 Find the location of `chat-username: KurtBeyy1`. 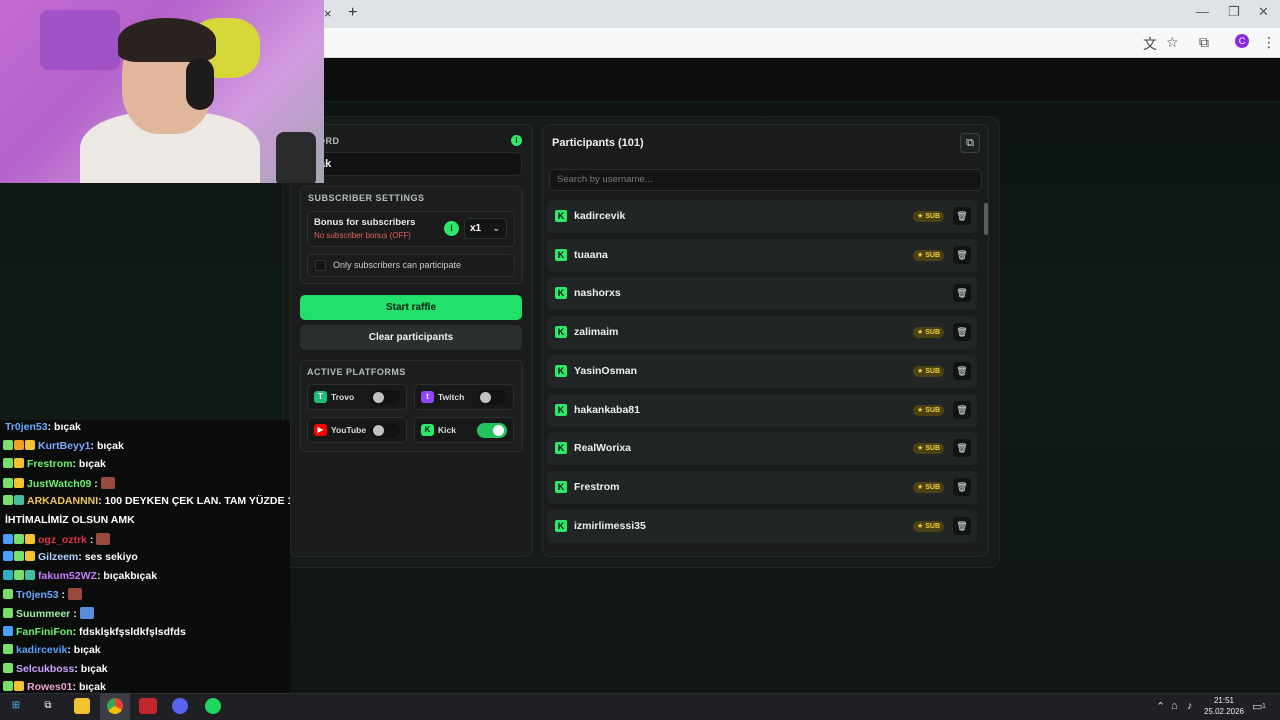

chat-username: KurtBeyy1 is located at coordinates (64, 446).